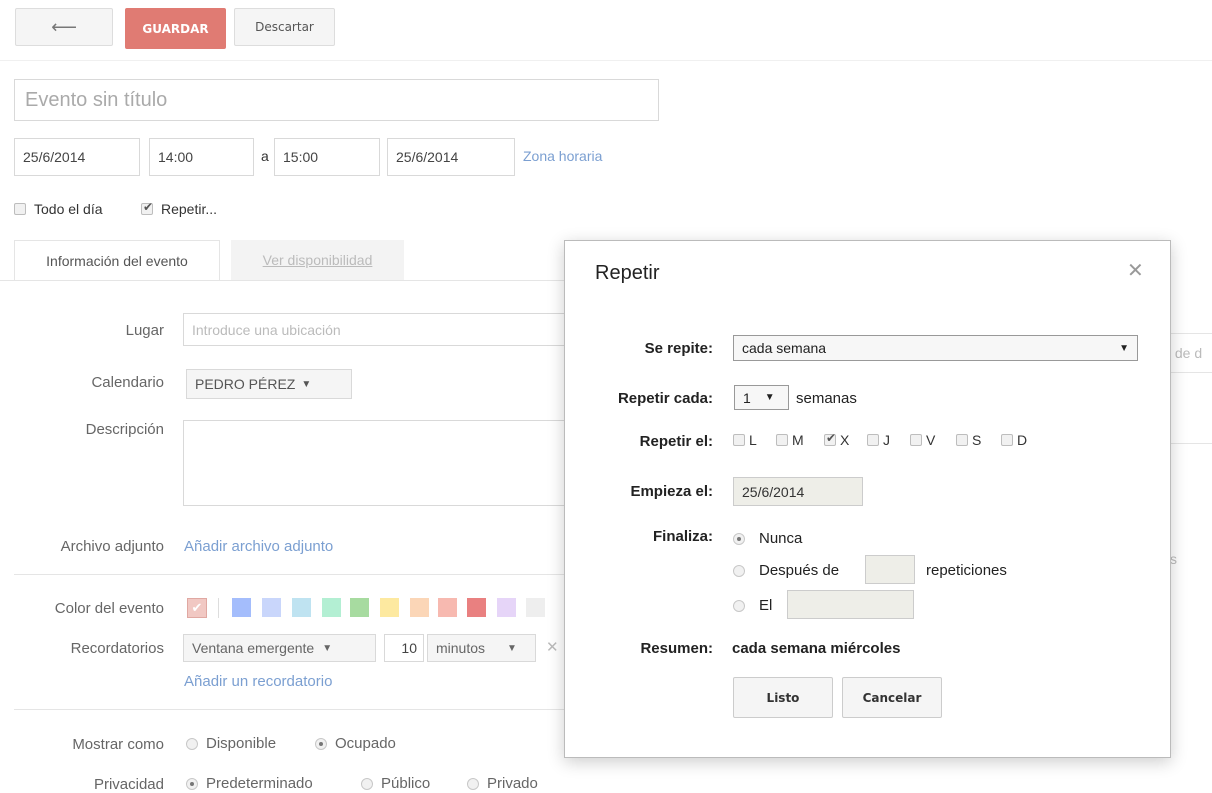  Describe the element at coordinates (112, 546) in the screenshot. I see `attachment-label: Archivo adjunto` at that location.